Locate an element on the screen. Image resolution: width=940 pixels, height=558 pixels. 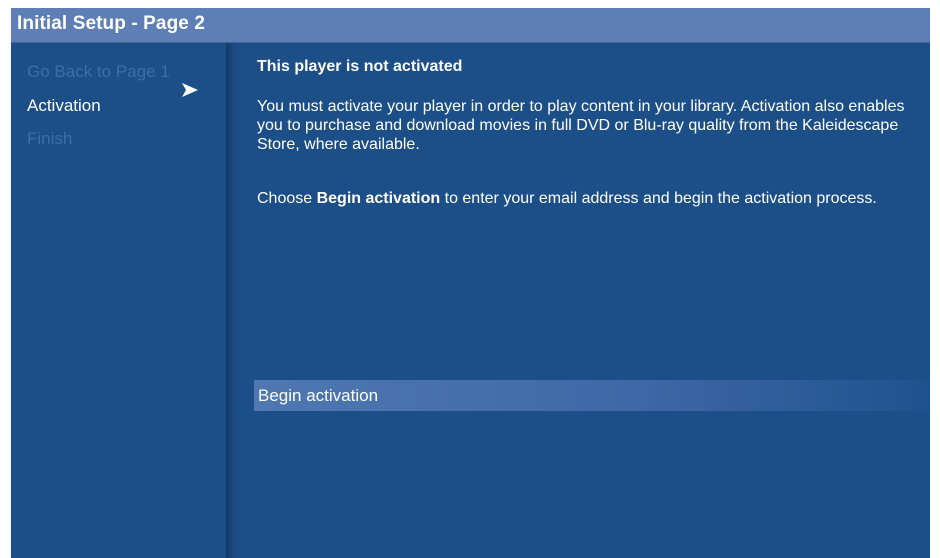
begin-activation-label: Begin activation is located at coordinates (318, 395).